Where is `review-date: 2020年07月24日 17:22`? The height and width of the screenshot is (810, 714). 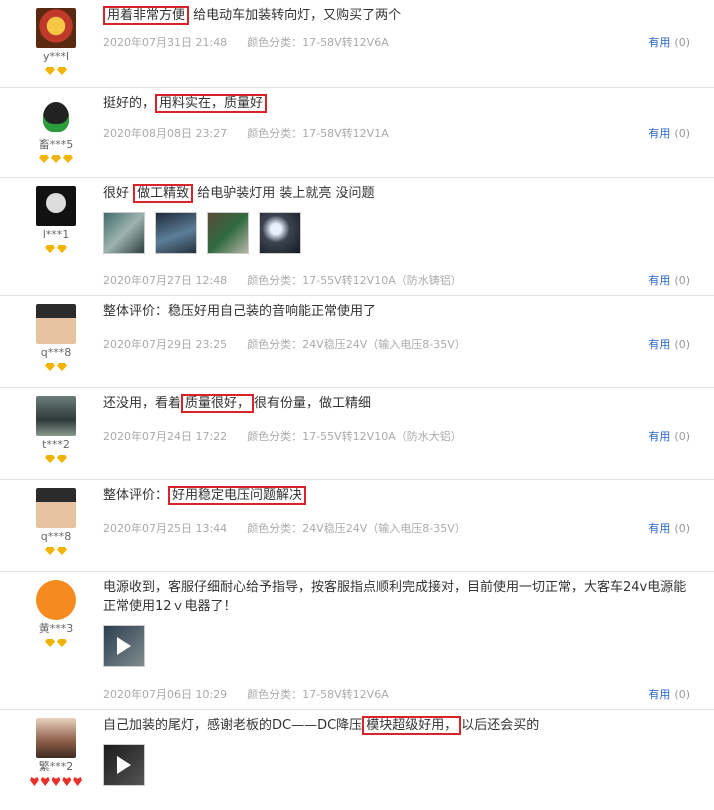 review-date: 2020年07月24日 17:22 is located at coordinates (165, 436).